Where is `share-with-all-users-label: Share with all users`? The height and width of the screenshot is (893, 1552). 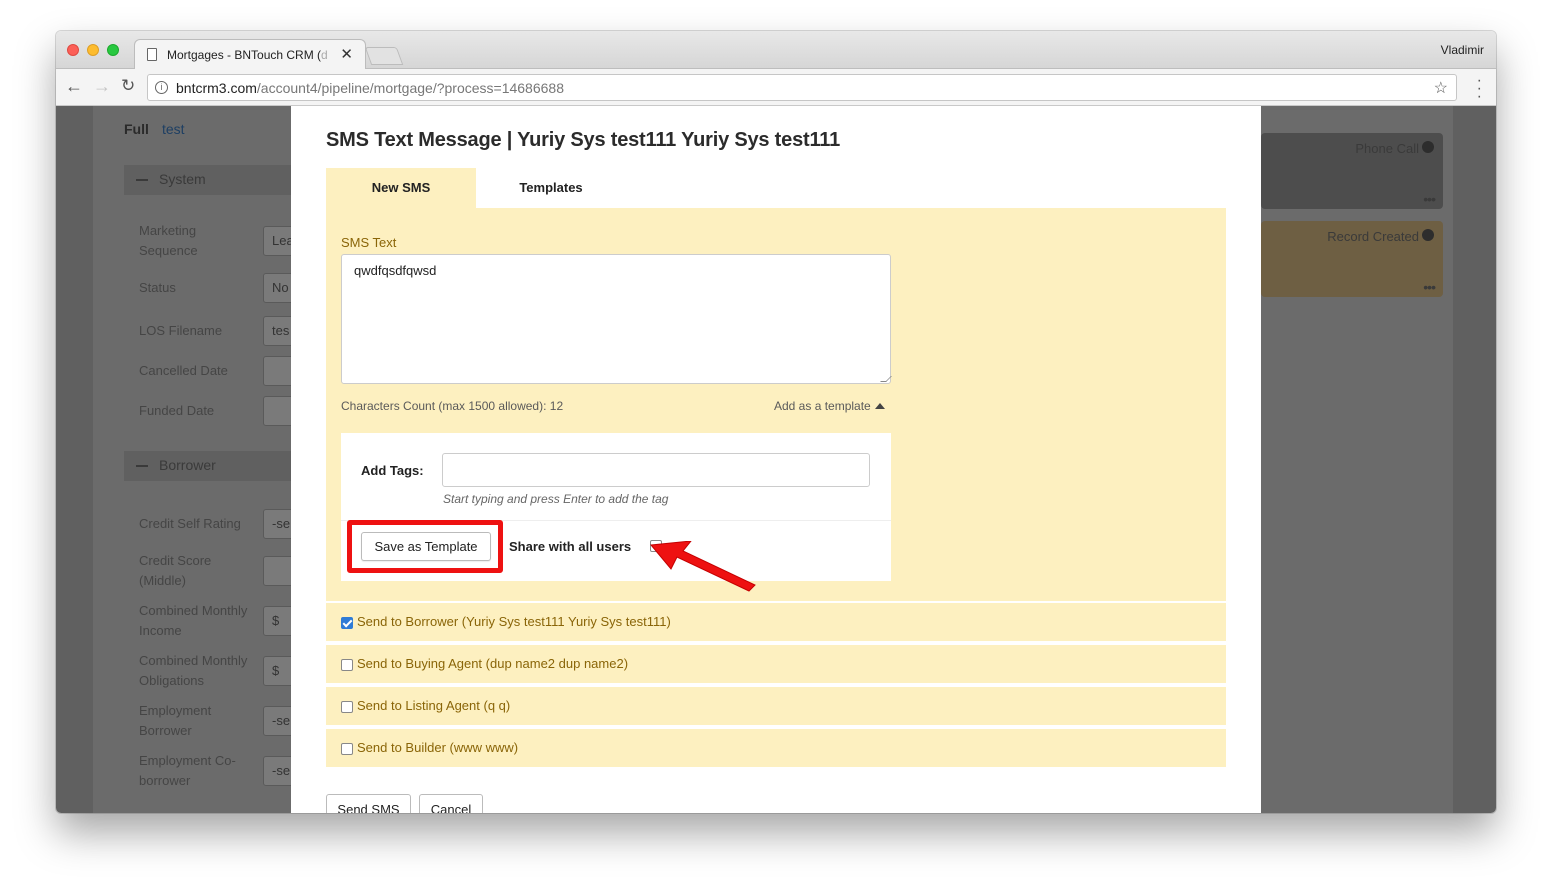 share-with-all-users-label: Share with all users is located at coordinates (570, 546).